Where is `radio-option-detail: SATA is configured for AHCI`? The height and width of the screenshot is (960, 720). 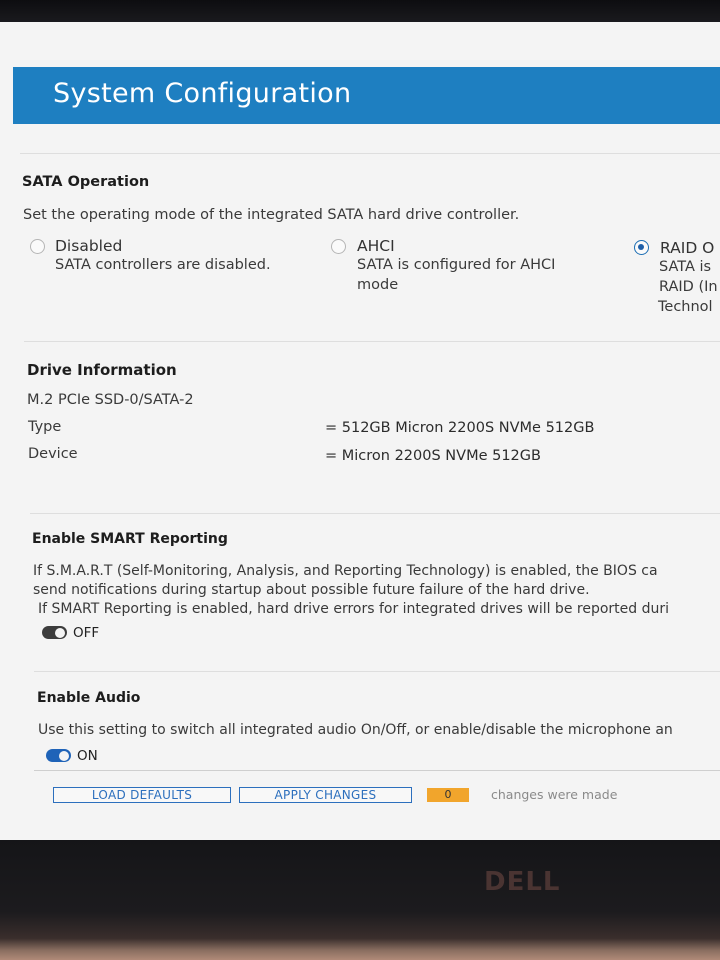 radio-option-detail: SATA is configured for AHCI is located at coordinates (456, 265).